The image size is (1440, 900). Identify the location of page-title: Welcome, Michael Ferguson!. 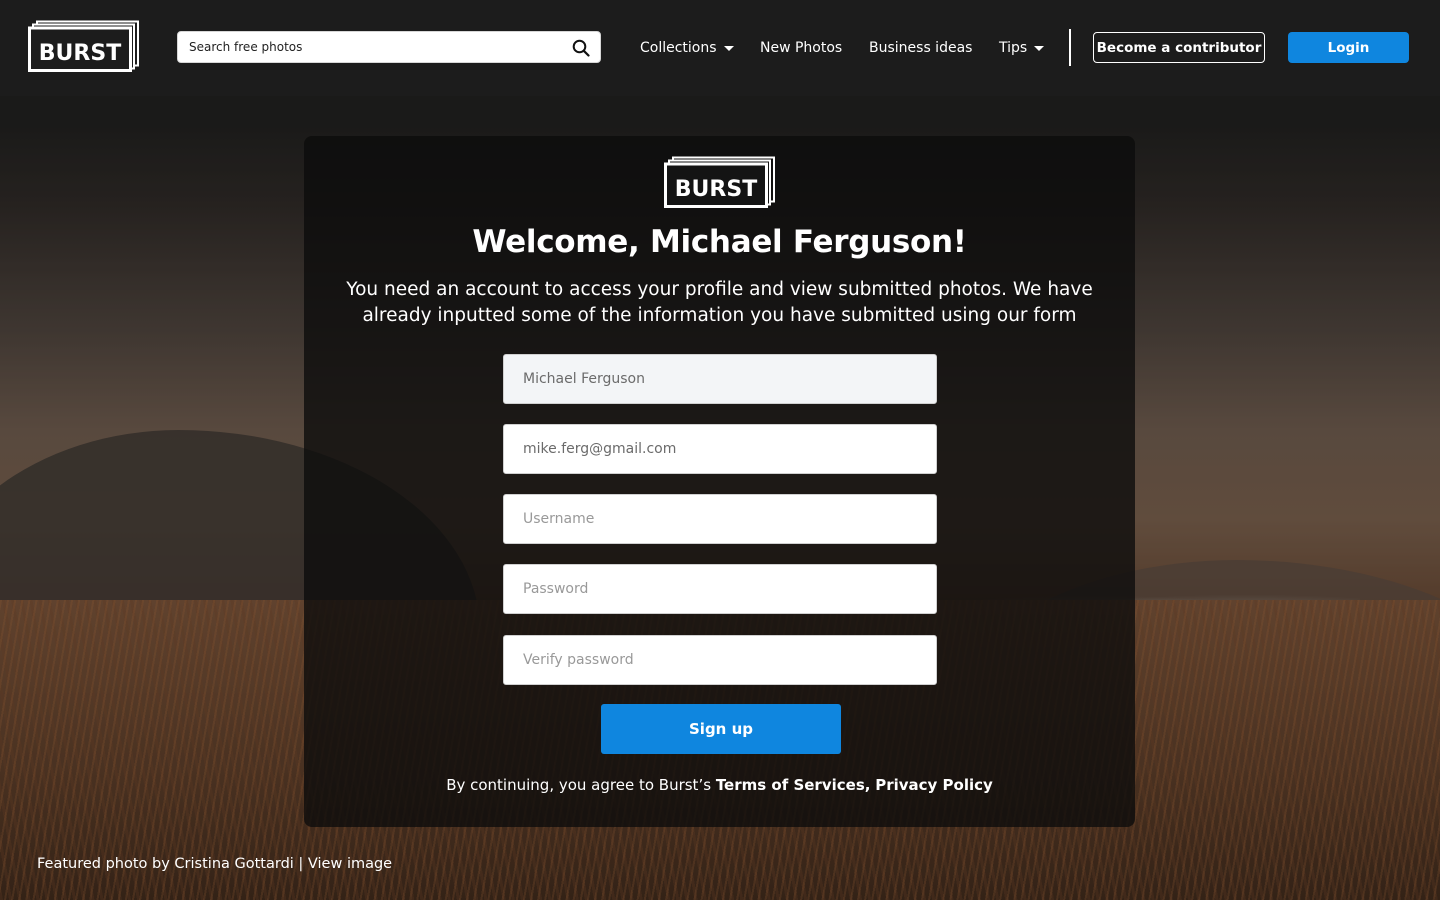
(719, 242).